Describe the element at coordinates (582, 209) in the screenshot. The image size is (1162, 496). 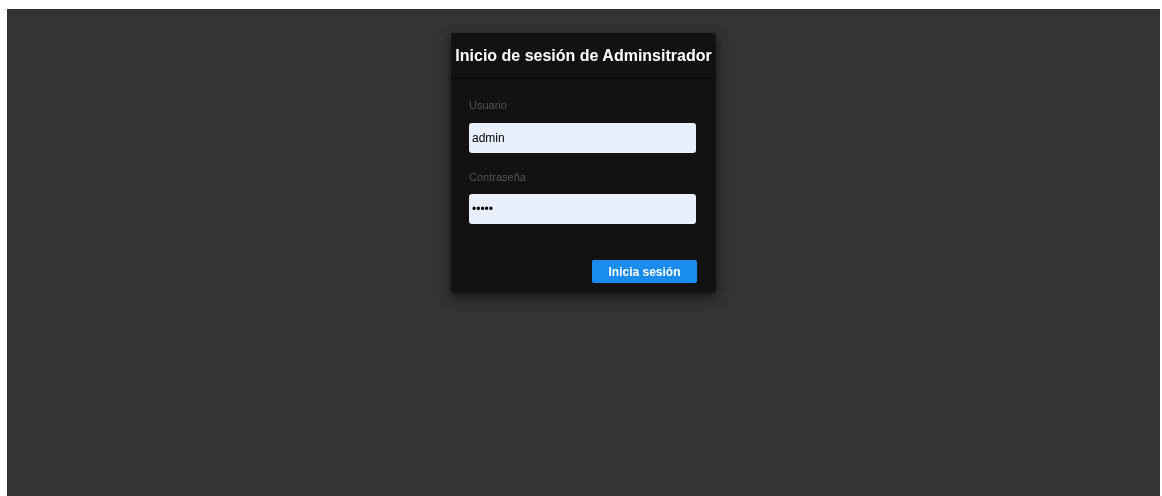
I see `input-field: •••••` at that location.